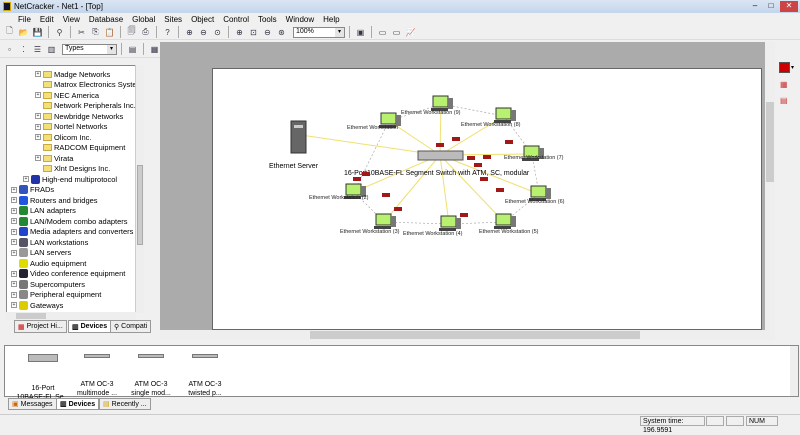  Describe the element at coordinates (203, 32) in the screenshot. I see `zoom-out-icon: ⊖` at that location.